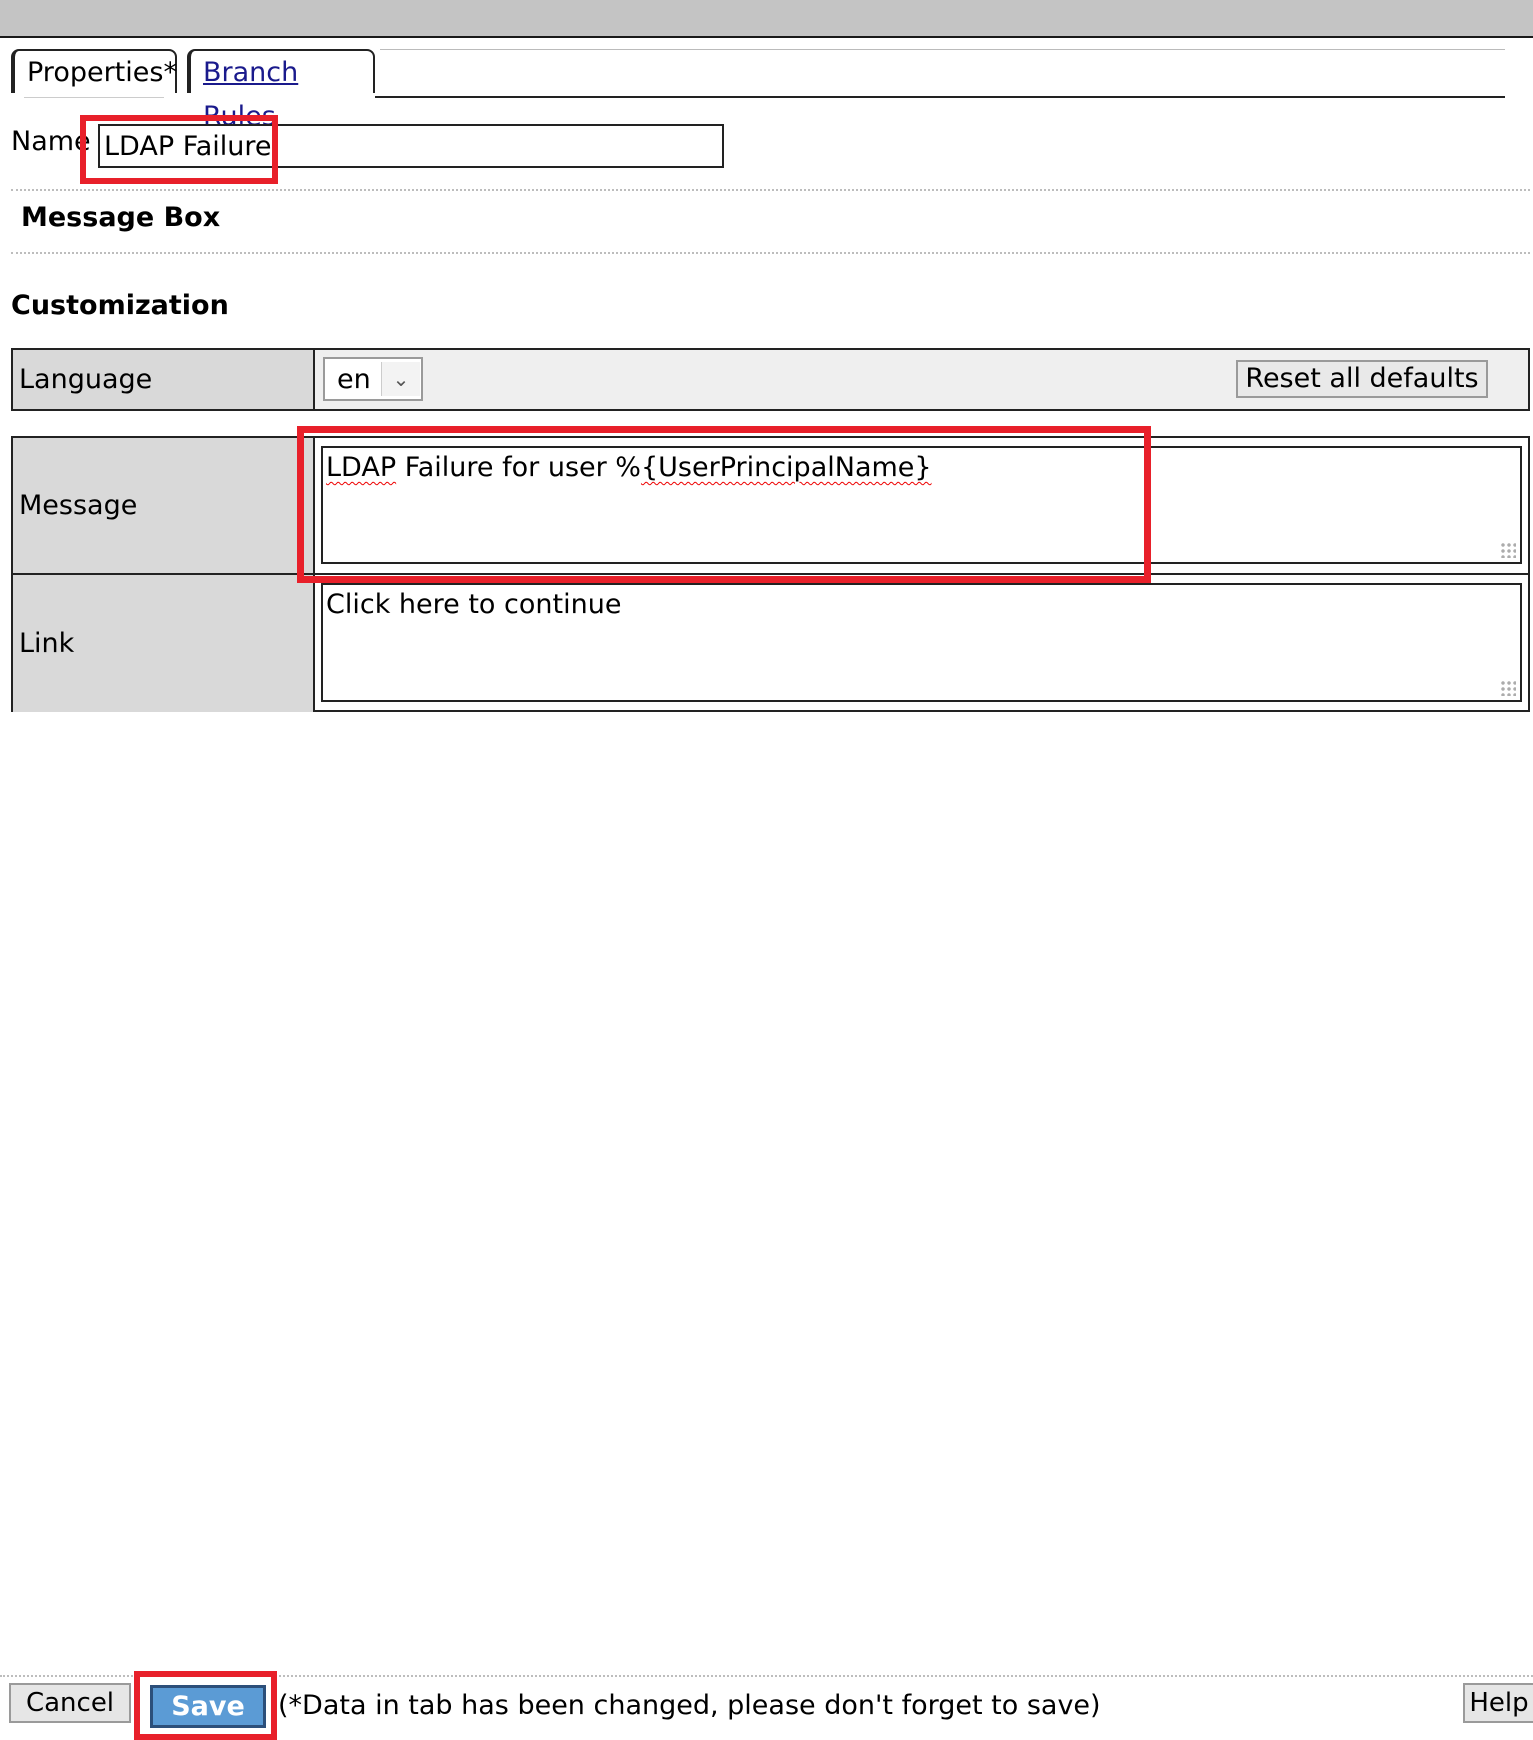  What do you see at coordinates (94, 97) in the screenshot?
I see `tab-active-indicator` at bounding box center [94, 97].